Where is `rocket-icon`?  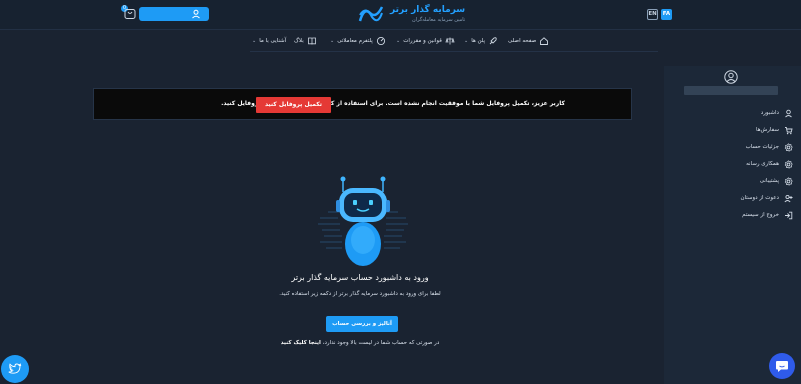
rocket-icon is located at coordinates (493, 41).